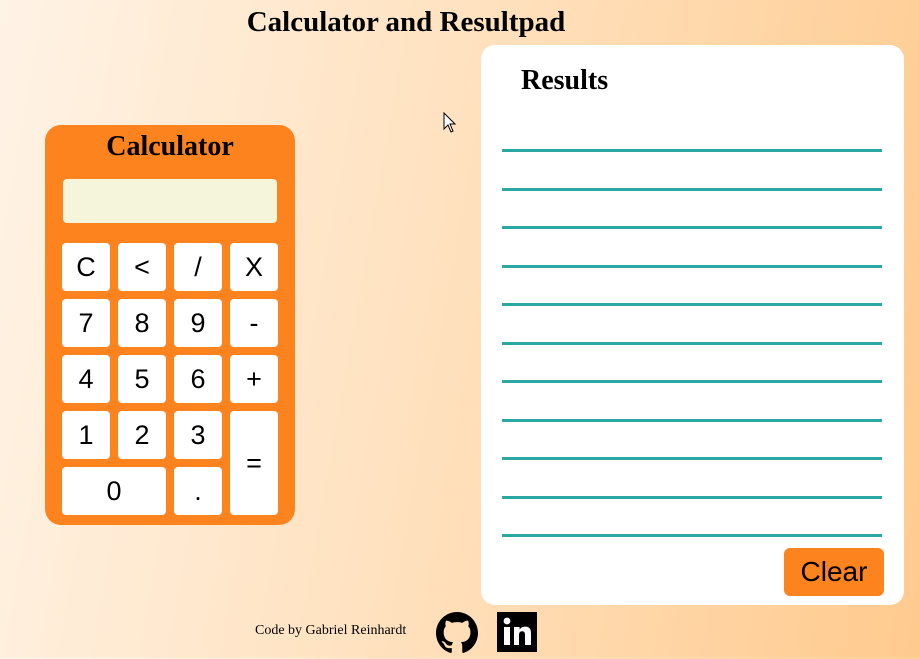  What do you see at coordinates (86, 323) in the screenshot?
I see `key-7: 7` at bounding box center [86, 323].